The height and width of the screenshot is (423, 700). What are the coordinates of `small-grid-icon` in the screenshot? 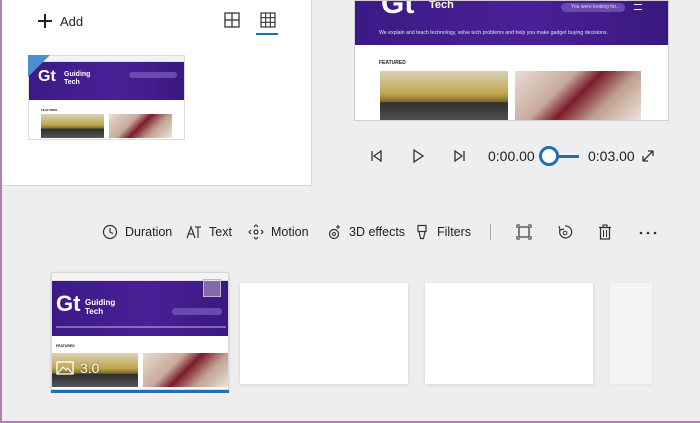 It's located at (268, 20).